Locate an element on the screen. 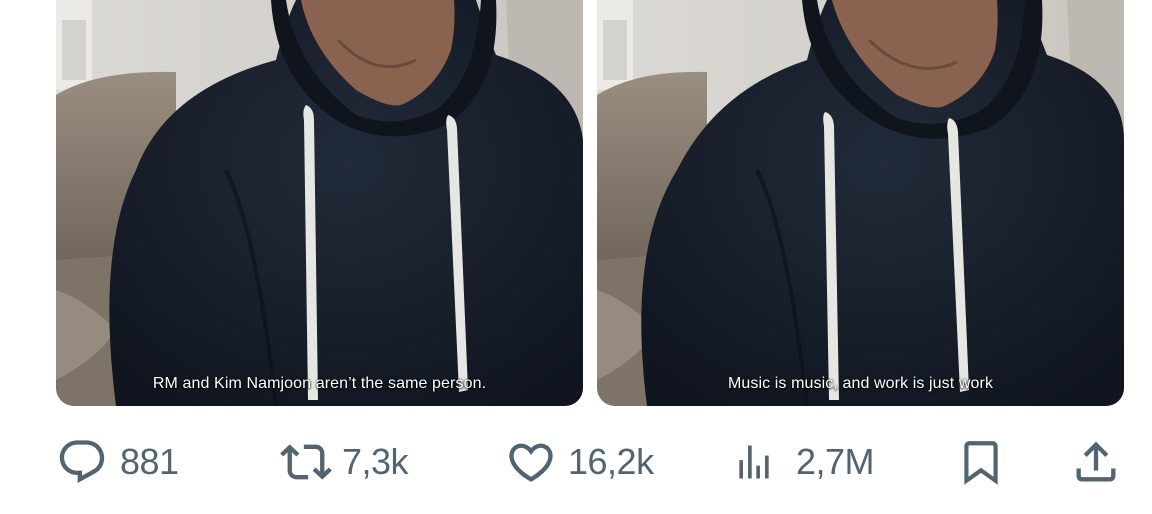 The height and width of the screenshot is (514, 1152). reply-icon is located at coordinates (82, 462).